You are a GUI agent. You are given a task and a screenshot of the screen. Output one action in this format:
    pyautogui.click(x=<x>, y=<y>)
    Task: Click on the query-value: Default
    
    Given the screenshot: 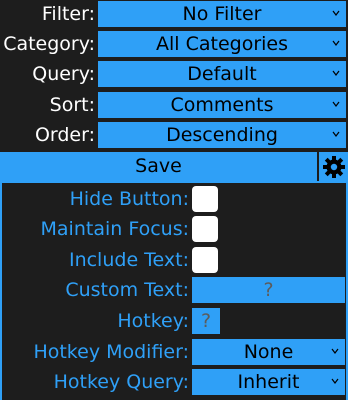 What is the action you would take?
    pyautogui.click(x=222, y=74)
    